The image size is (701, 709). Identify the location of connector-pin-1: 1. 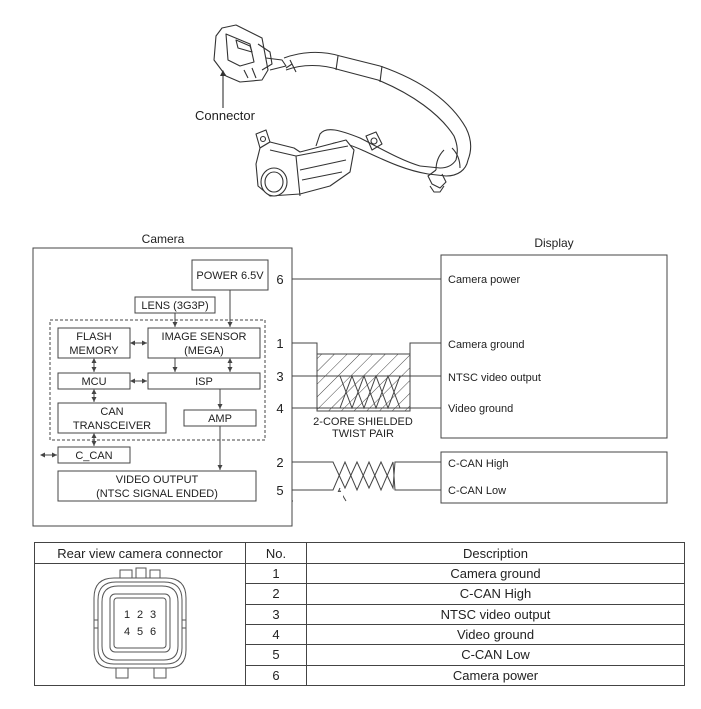
(127, 615).